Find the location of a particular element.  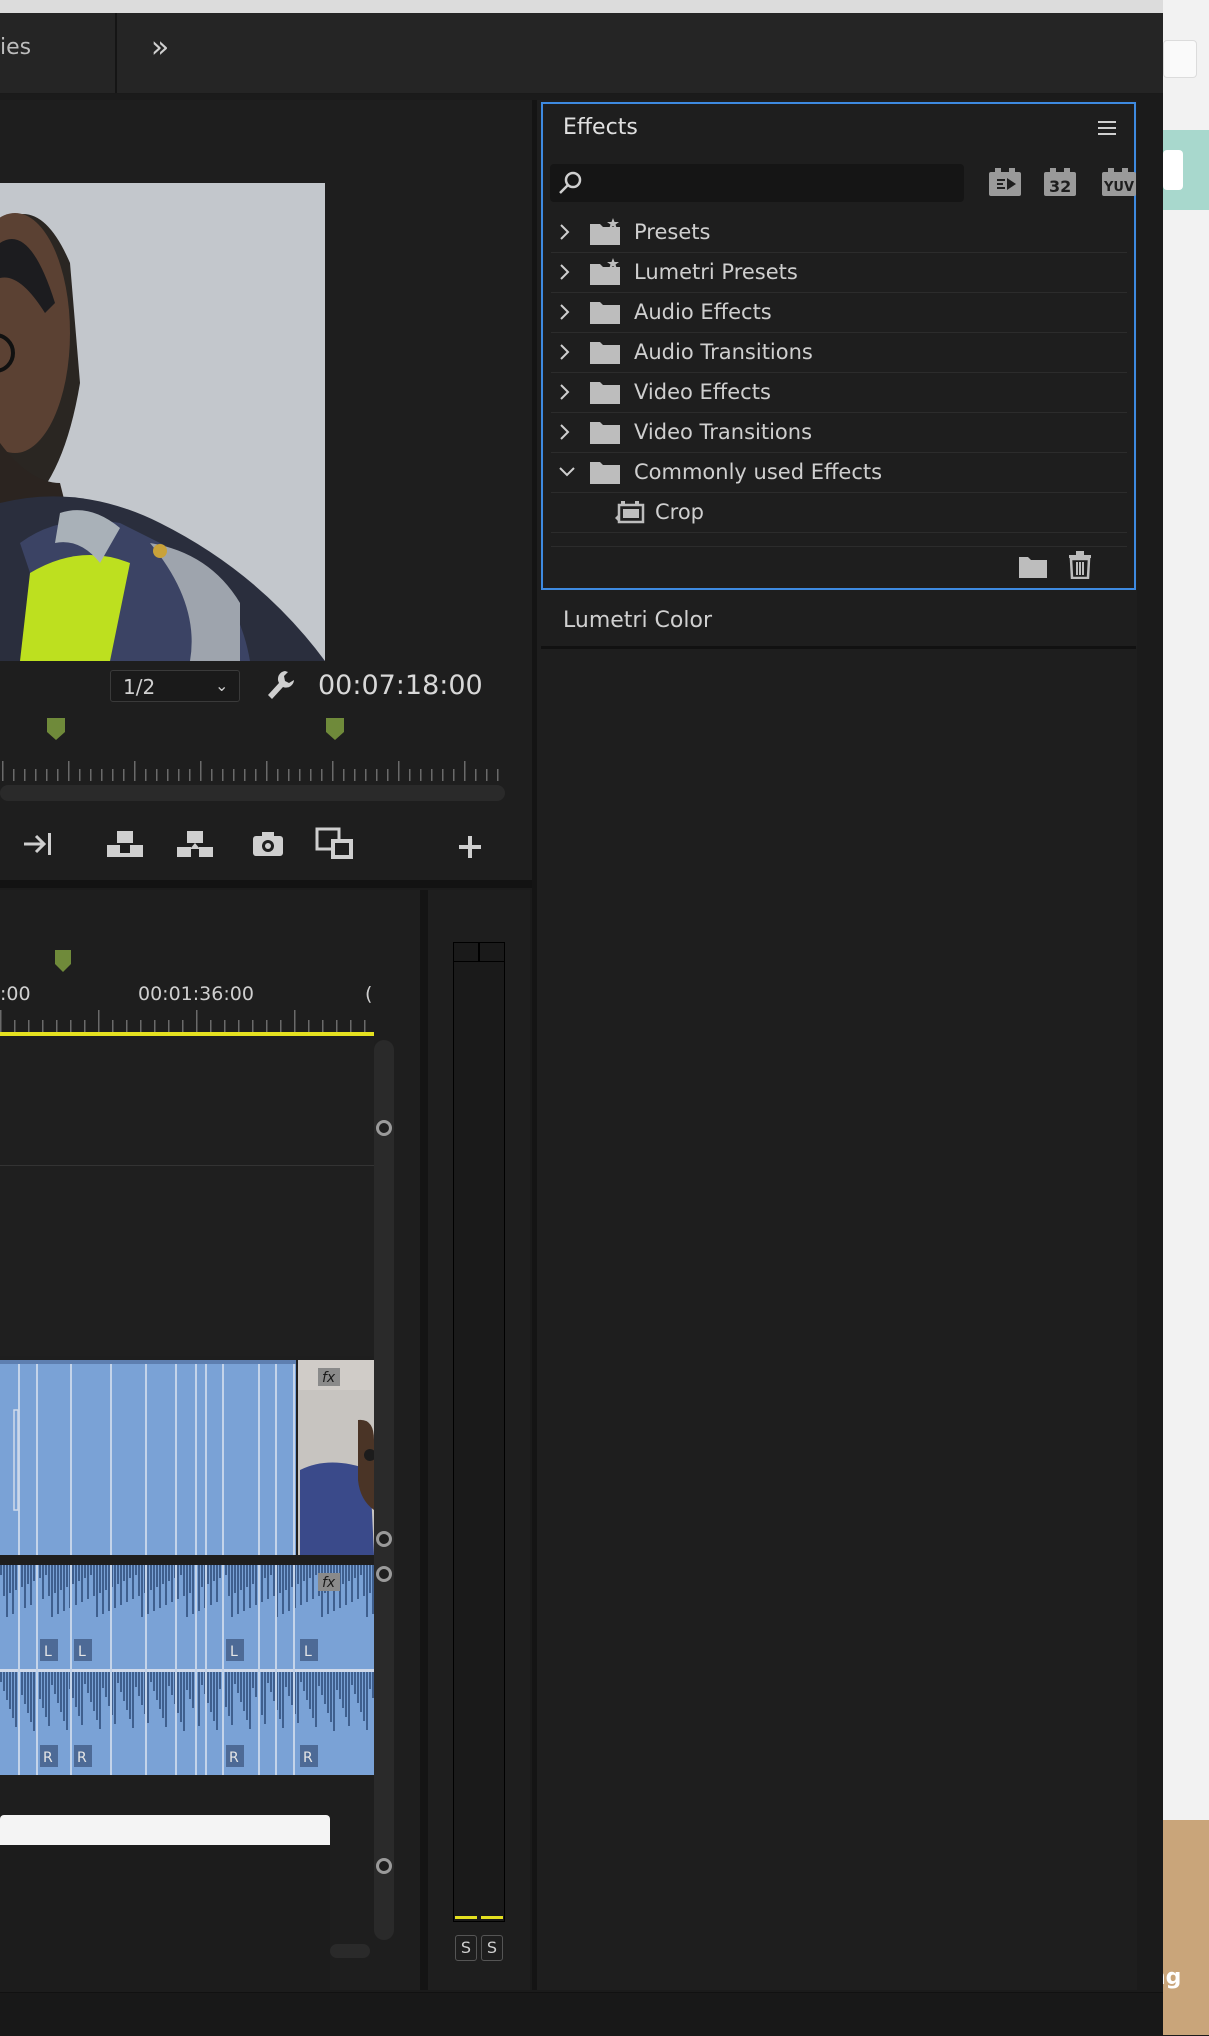

tree-item-presets: Presets is located at coordinates (839, 232).